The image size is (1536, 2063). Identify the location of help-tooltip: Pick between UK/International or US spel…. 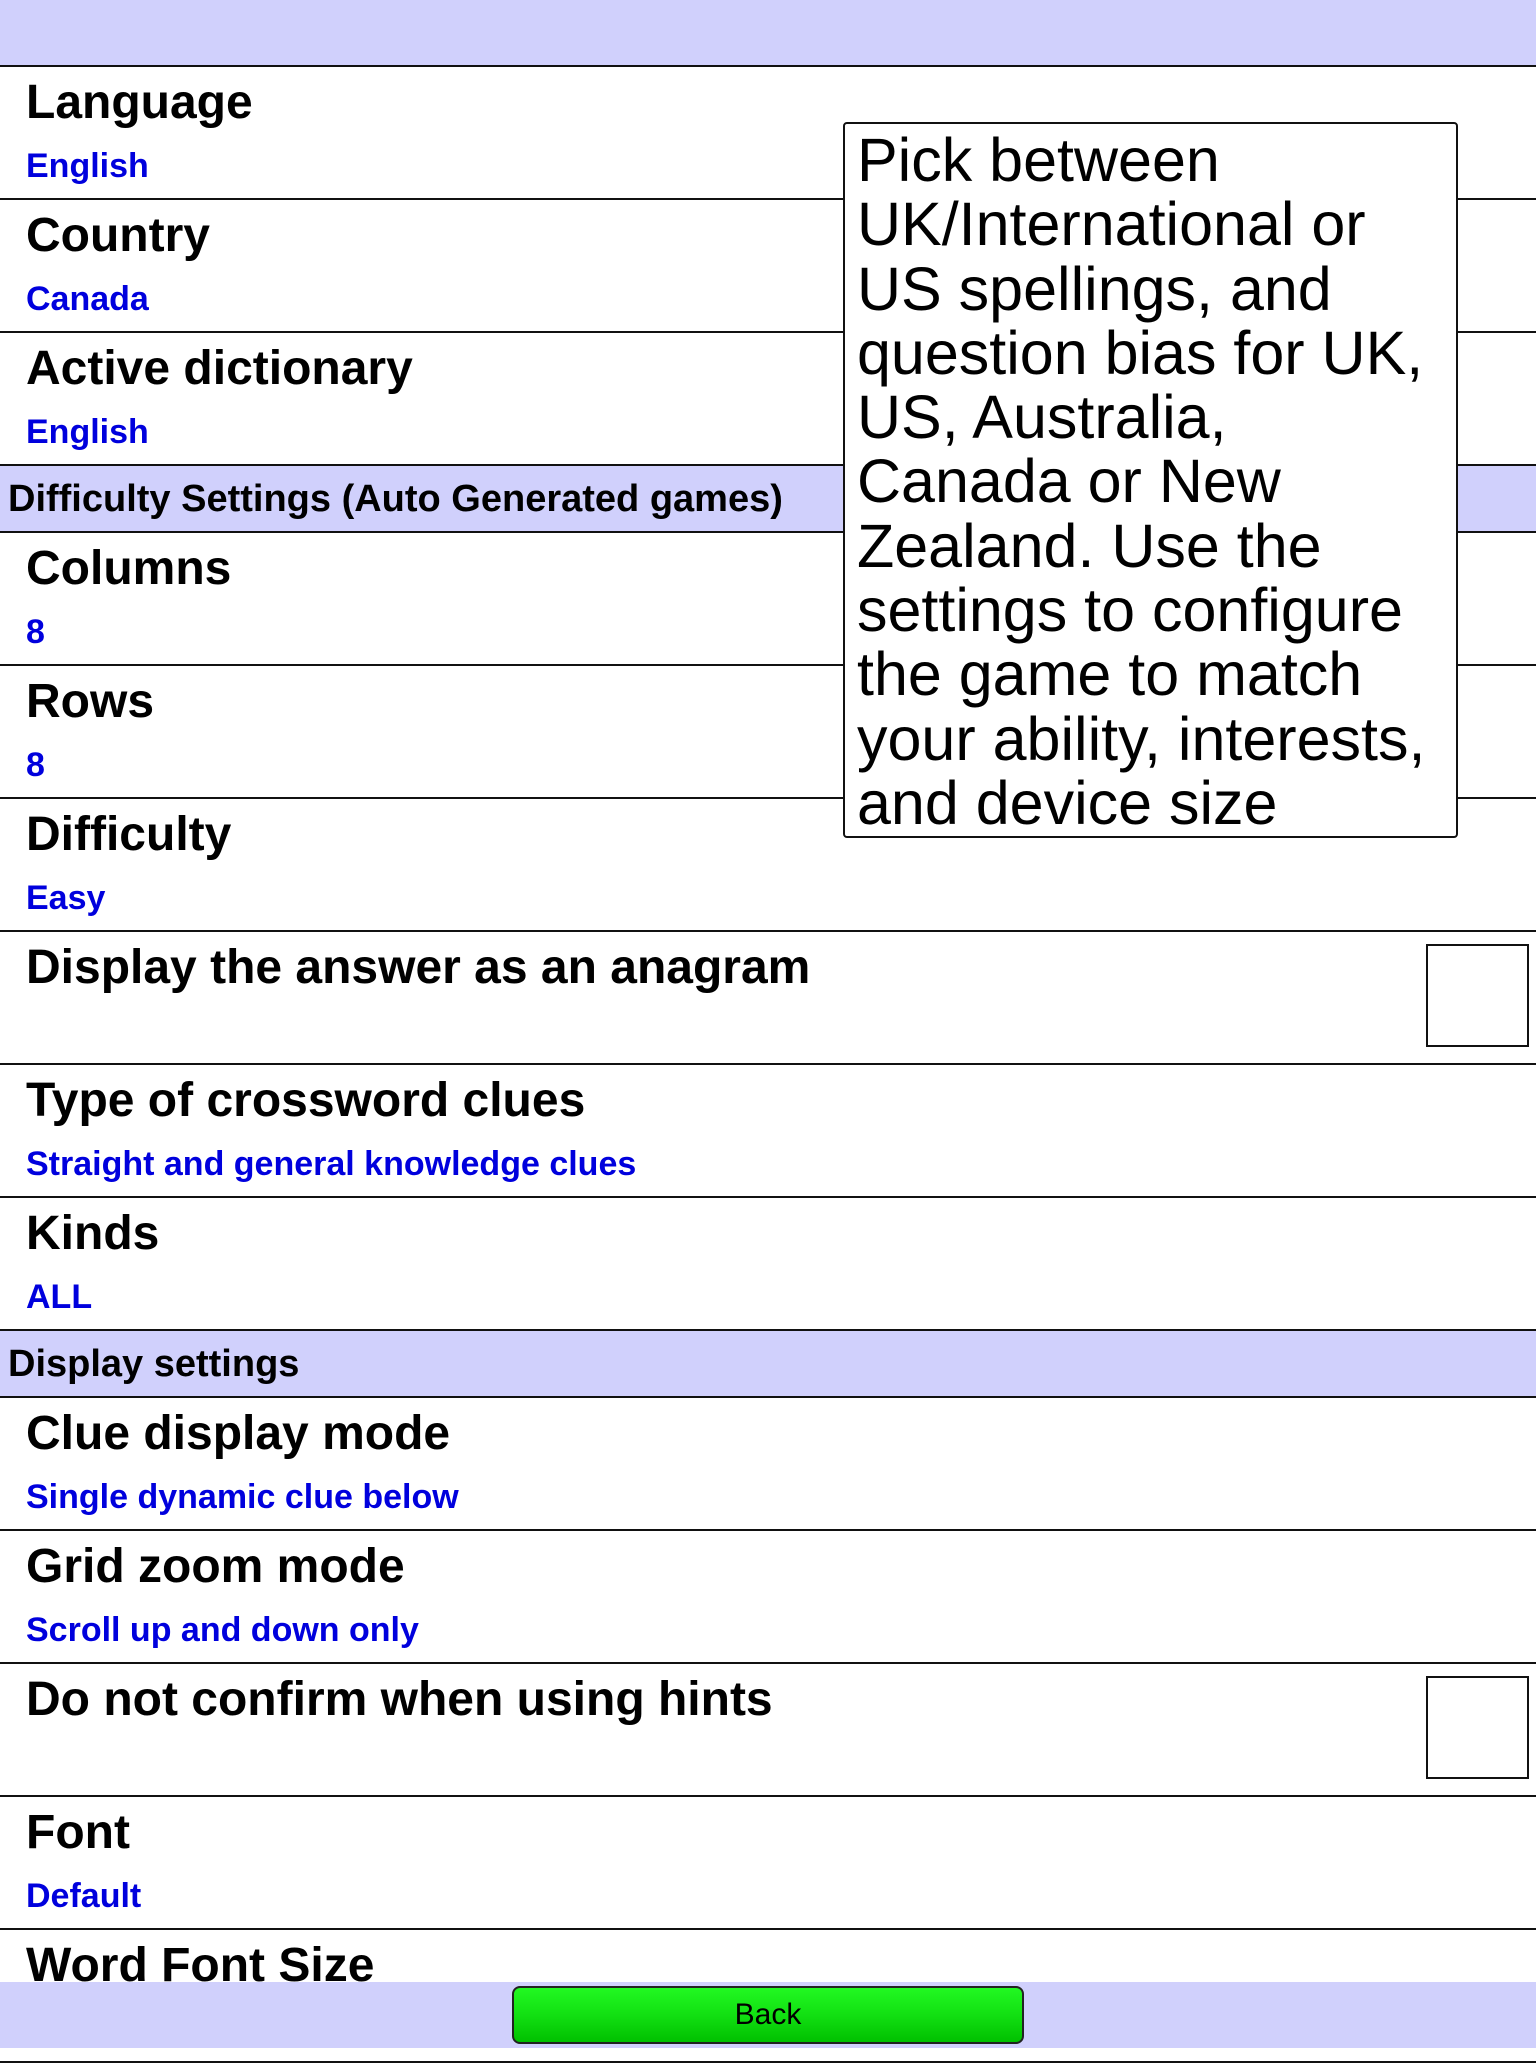
(1150, 480).